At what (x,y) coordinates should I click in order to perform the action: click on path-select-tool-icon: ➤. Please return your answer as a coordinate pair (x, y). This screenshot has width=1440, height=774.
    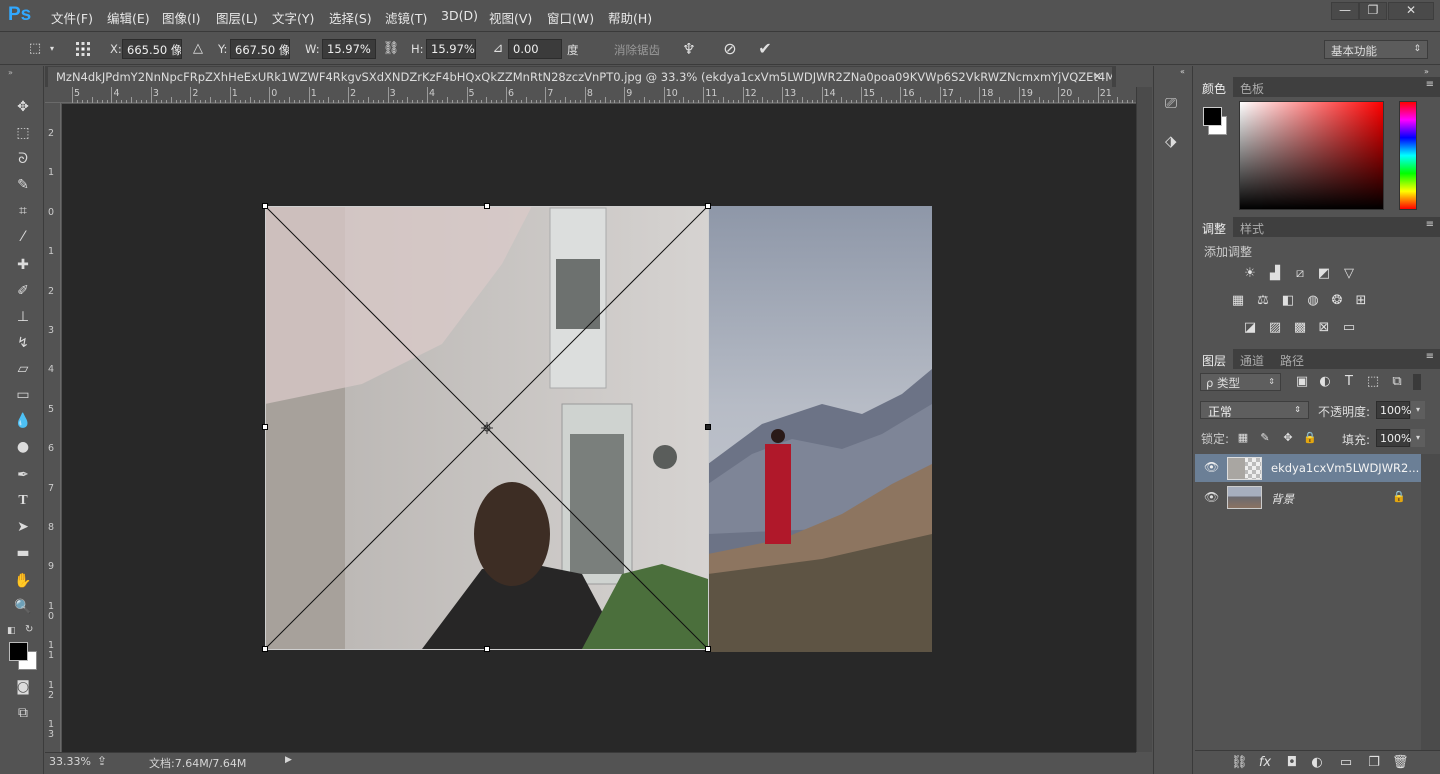
    Looking at the image, I should click on (23, 527).